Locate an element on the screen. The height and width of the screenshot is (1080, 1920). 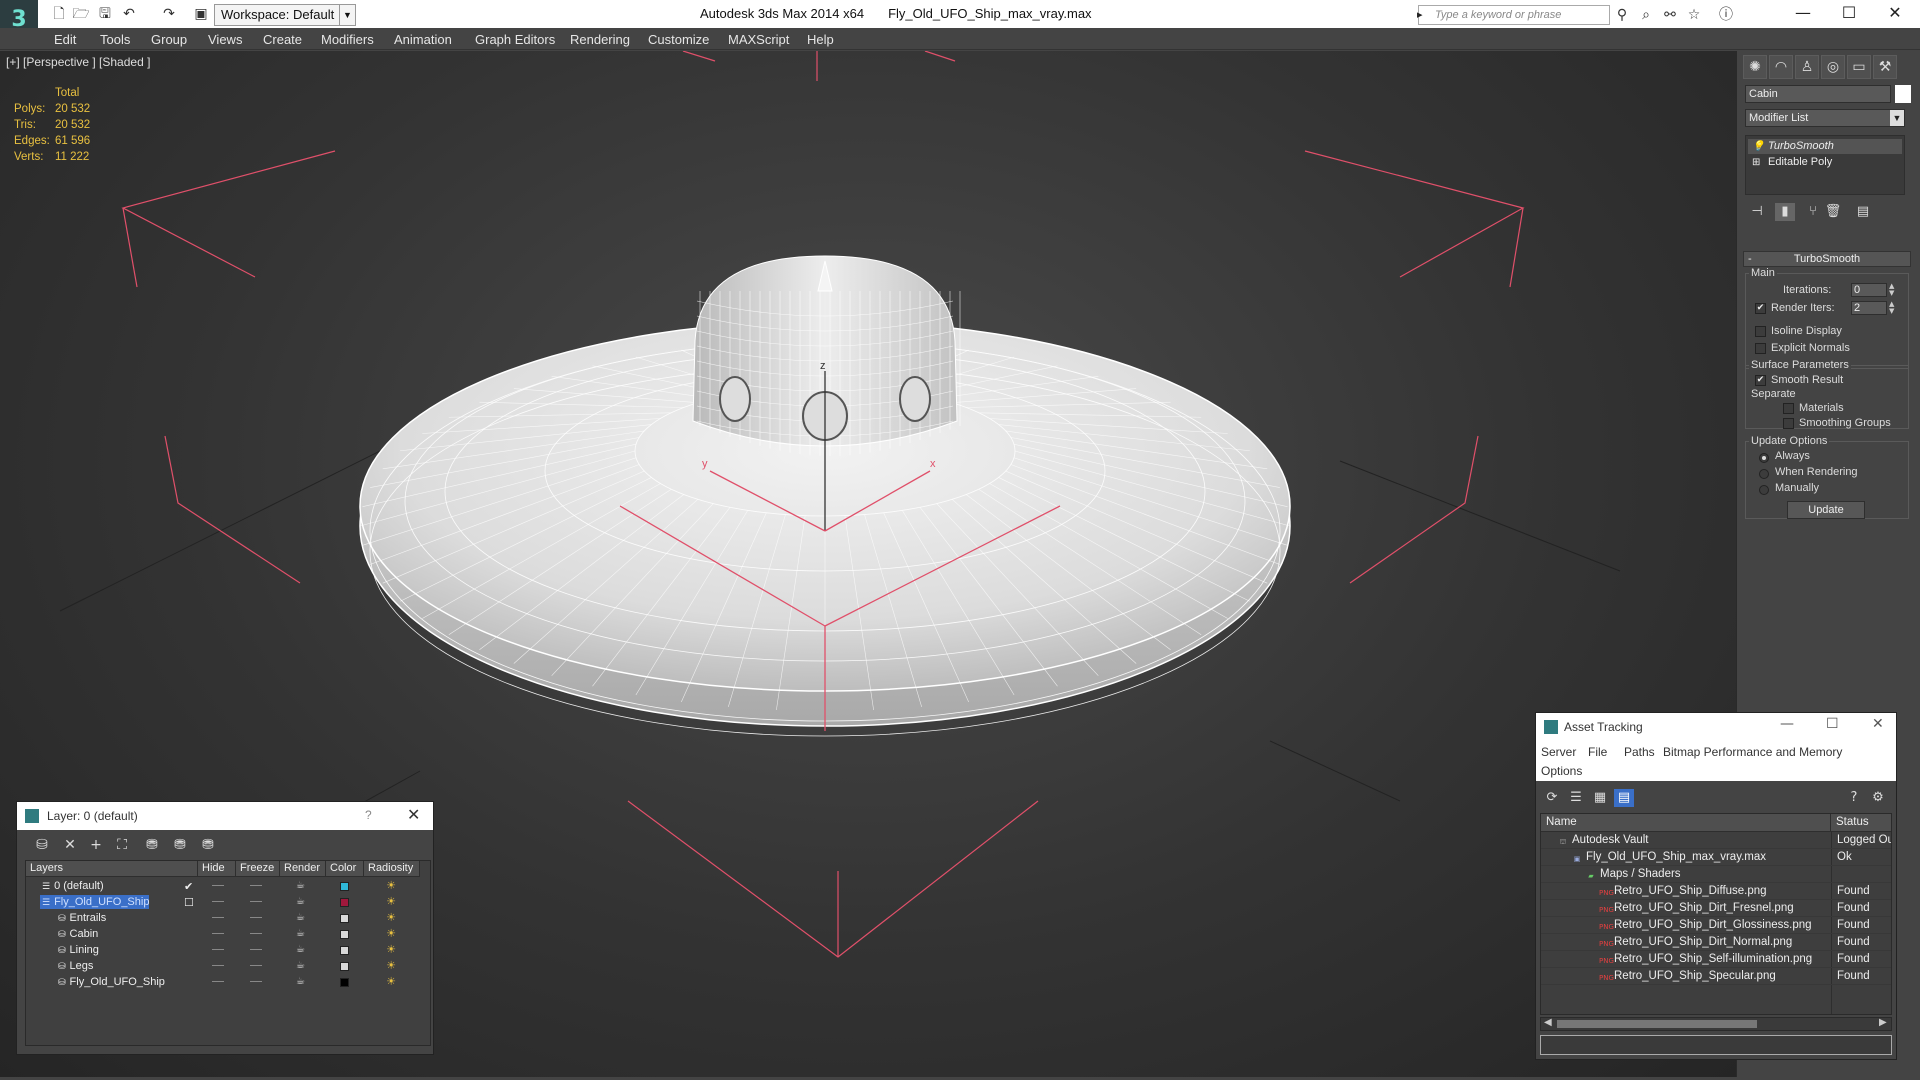
menu-rendering: Rendering is located at coordinates (600, 39).